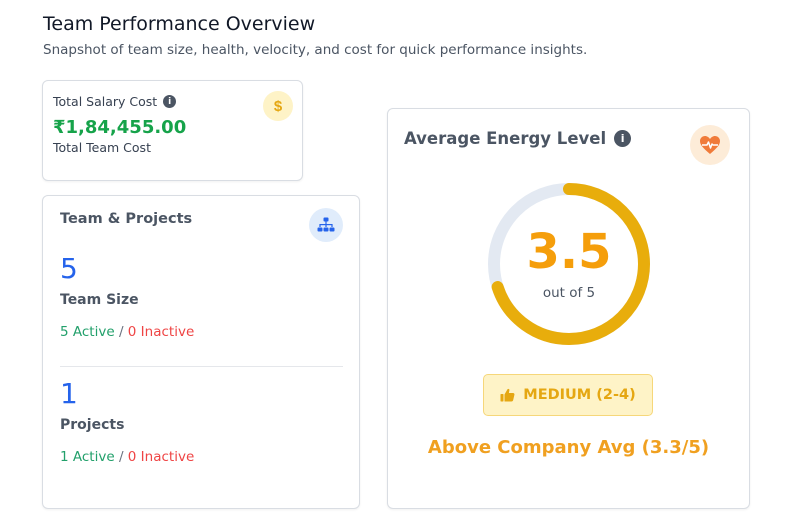  What do you see at coordinates (710, 145) in the screenshot?
I see `heart-pulse-icon` at bounding box center [710, 145].